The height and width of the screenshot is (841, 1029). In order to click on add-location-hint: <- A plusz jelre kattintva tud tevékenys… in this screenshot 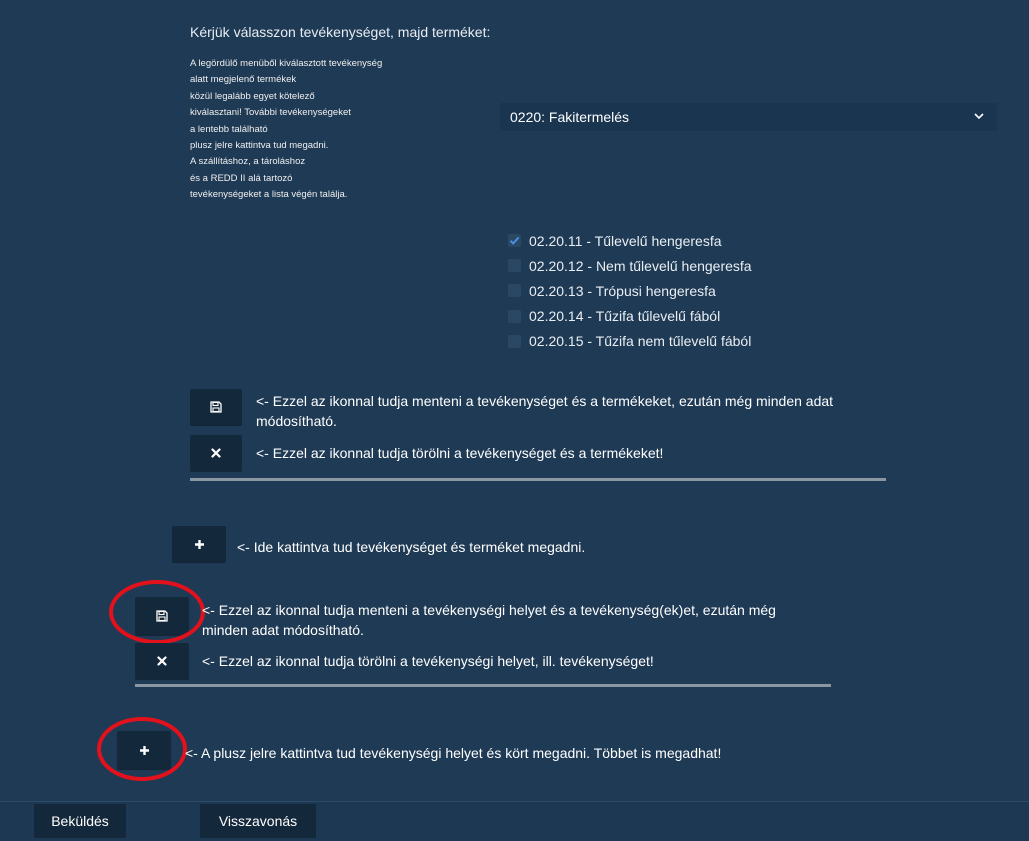, I will do `click(453, 753)`.